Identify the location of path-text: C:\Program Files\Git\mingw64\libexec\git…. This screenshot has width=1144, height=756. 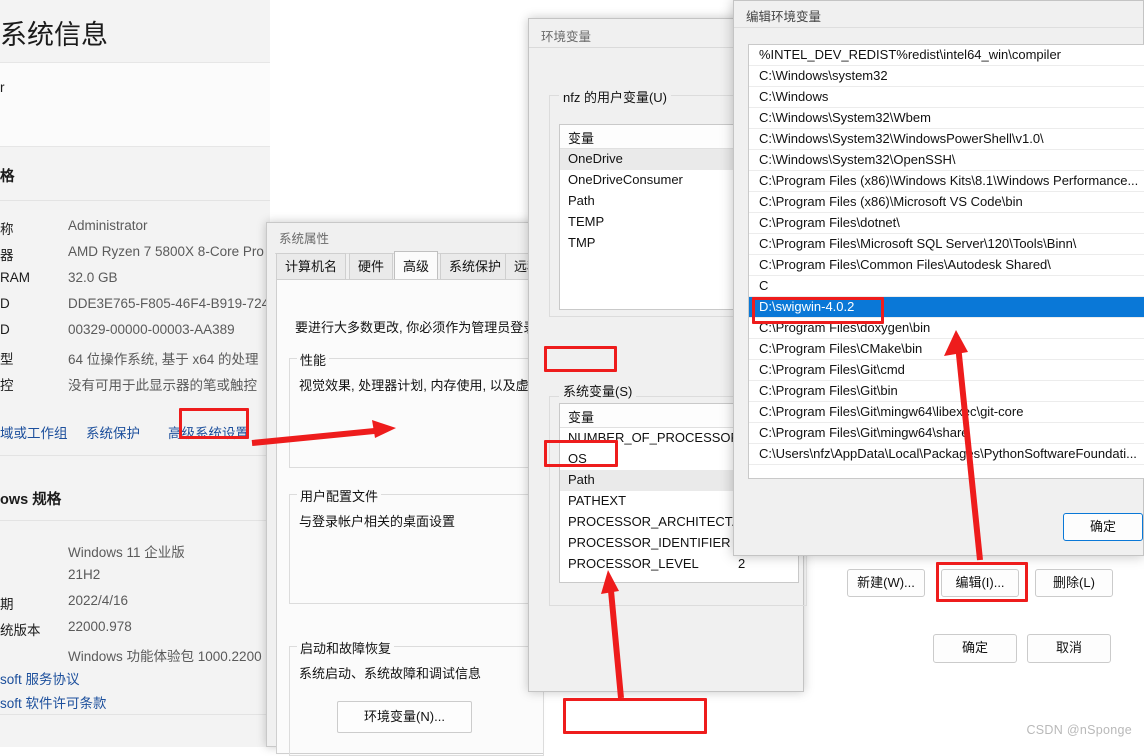
(891, 411).